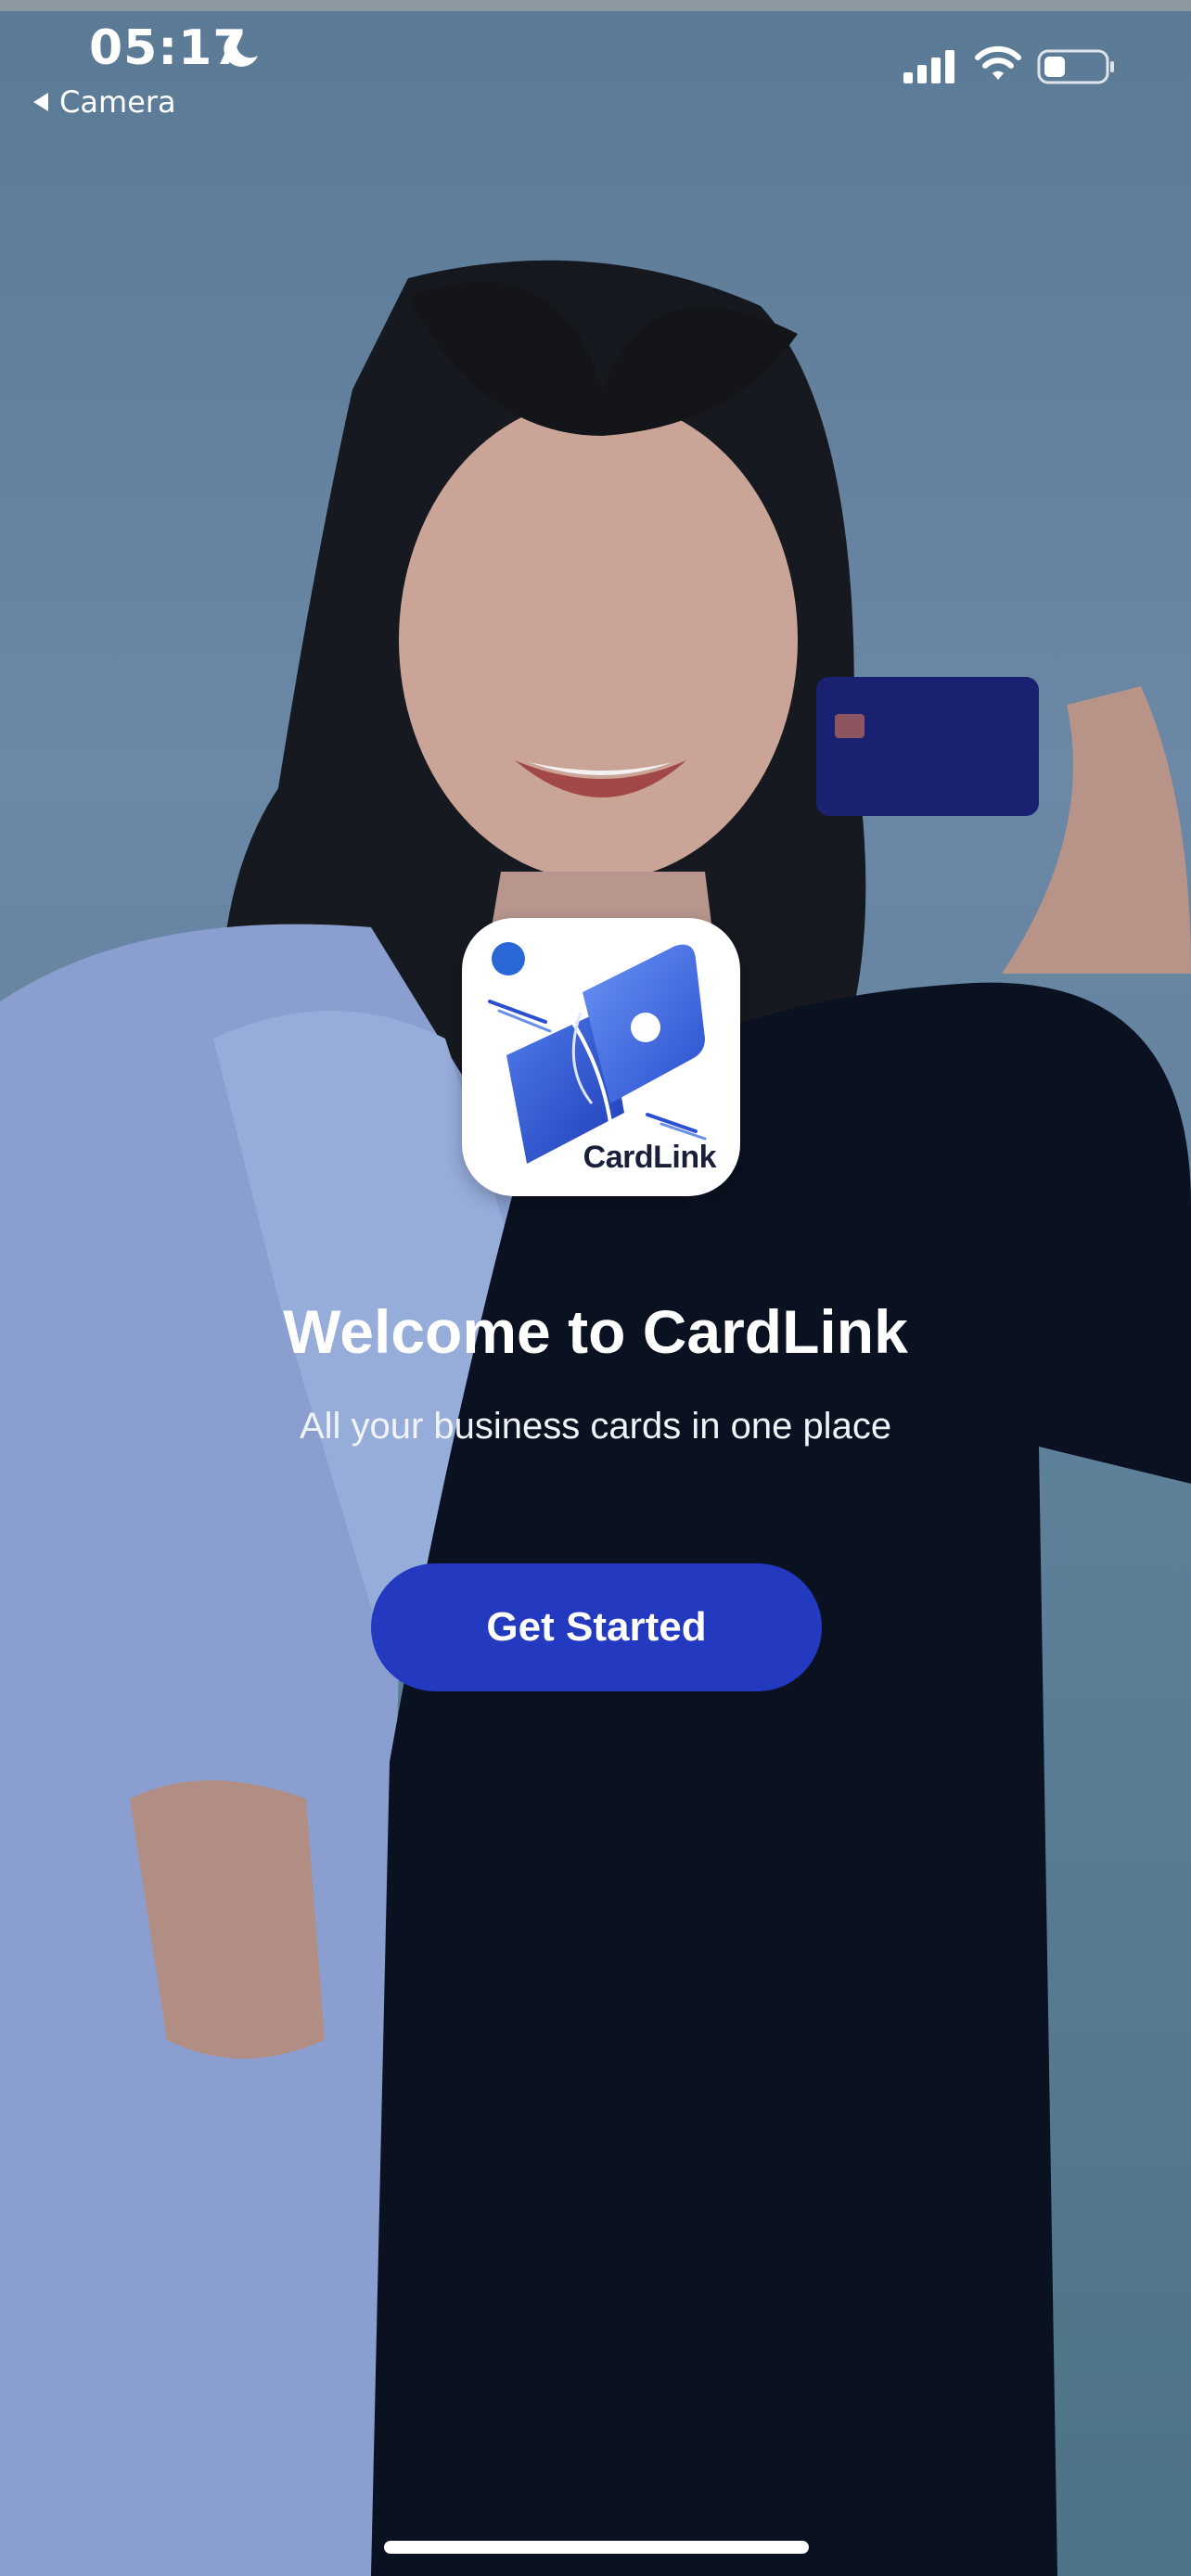  Describe the element at coordinates (1075, 66) in the screenshot. I see `battery-icon` at that location.